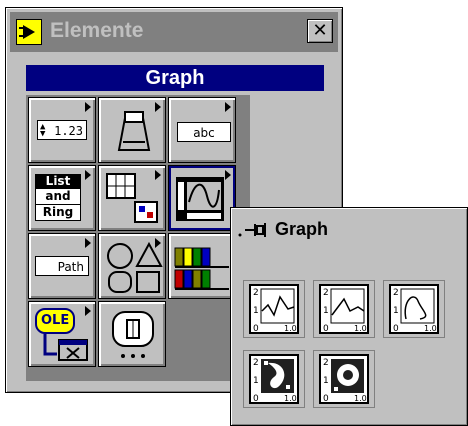 The height and width of the screenshot is (426, 468). What do you see at coordinates (65, 347) in the screenshot?
I see `activex-container-icon` at bounding box center [65, 347].